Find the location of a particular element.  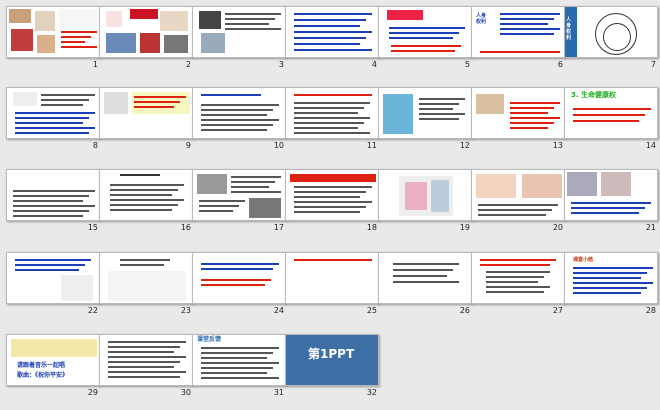

slide-cell: 人身权利 6 is located at coordinates (518, 41).